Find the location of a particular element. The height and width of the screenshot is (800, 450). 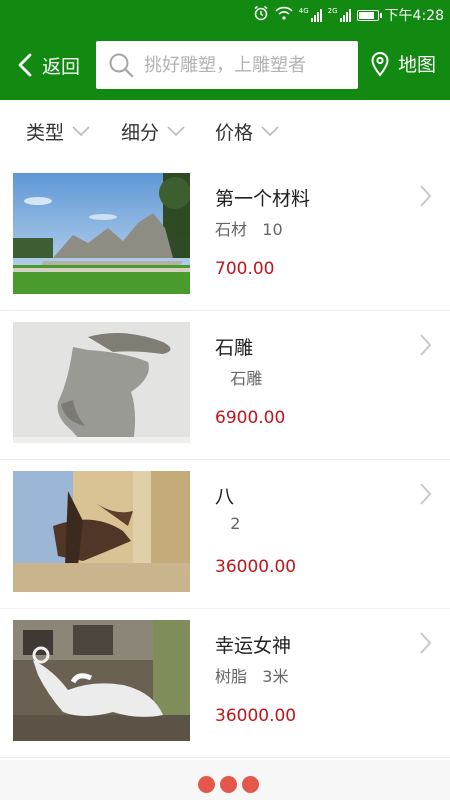

filter-type-label: 类型 is located at coordinates (45, 132).